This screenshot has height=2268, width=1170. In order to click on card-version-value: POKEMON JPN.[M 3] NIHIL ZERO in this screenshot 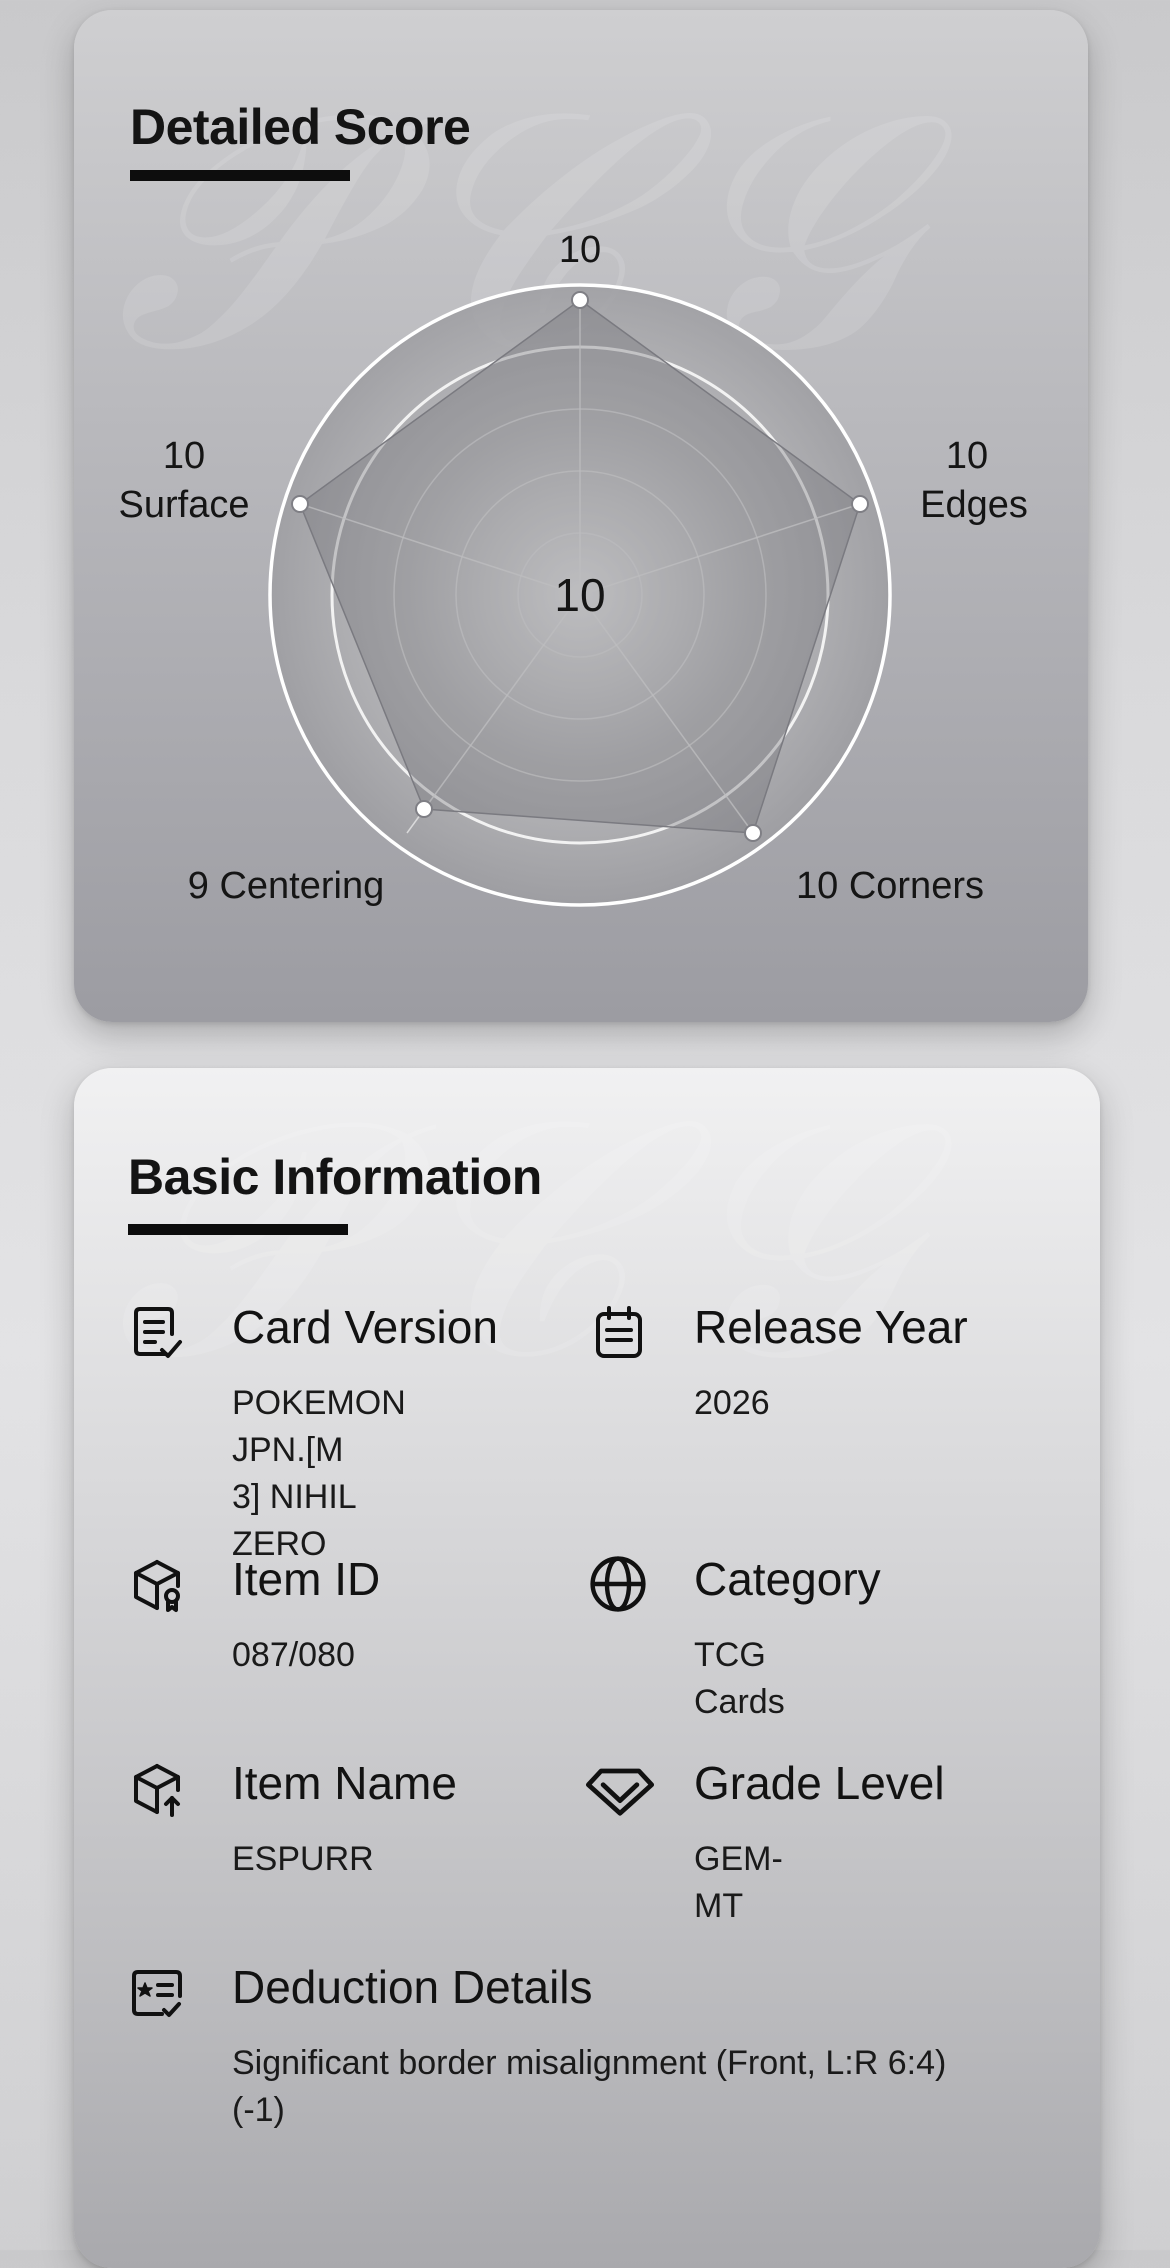, I will do `click(319, 1474)`.